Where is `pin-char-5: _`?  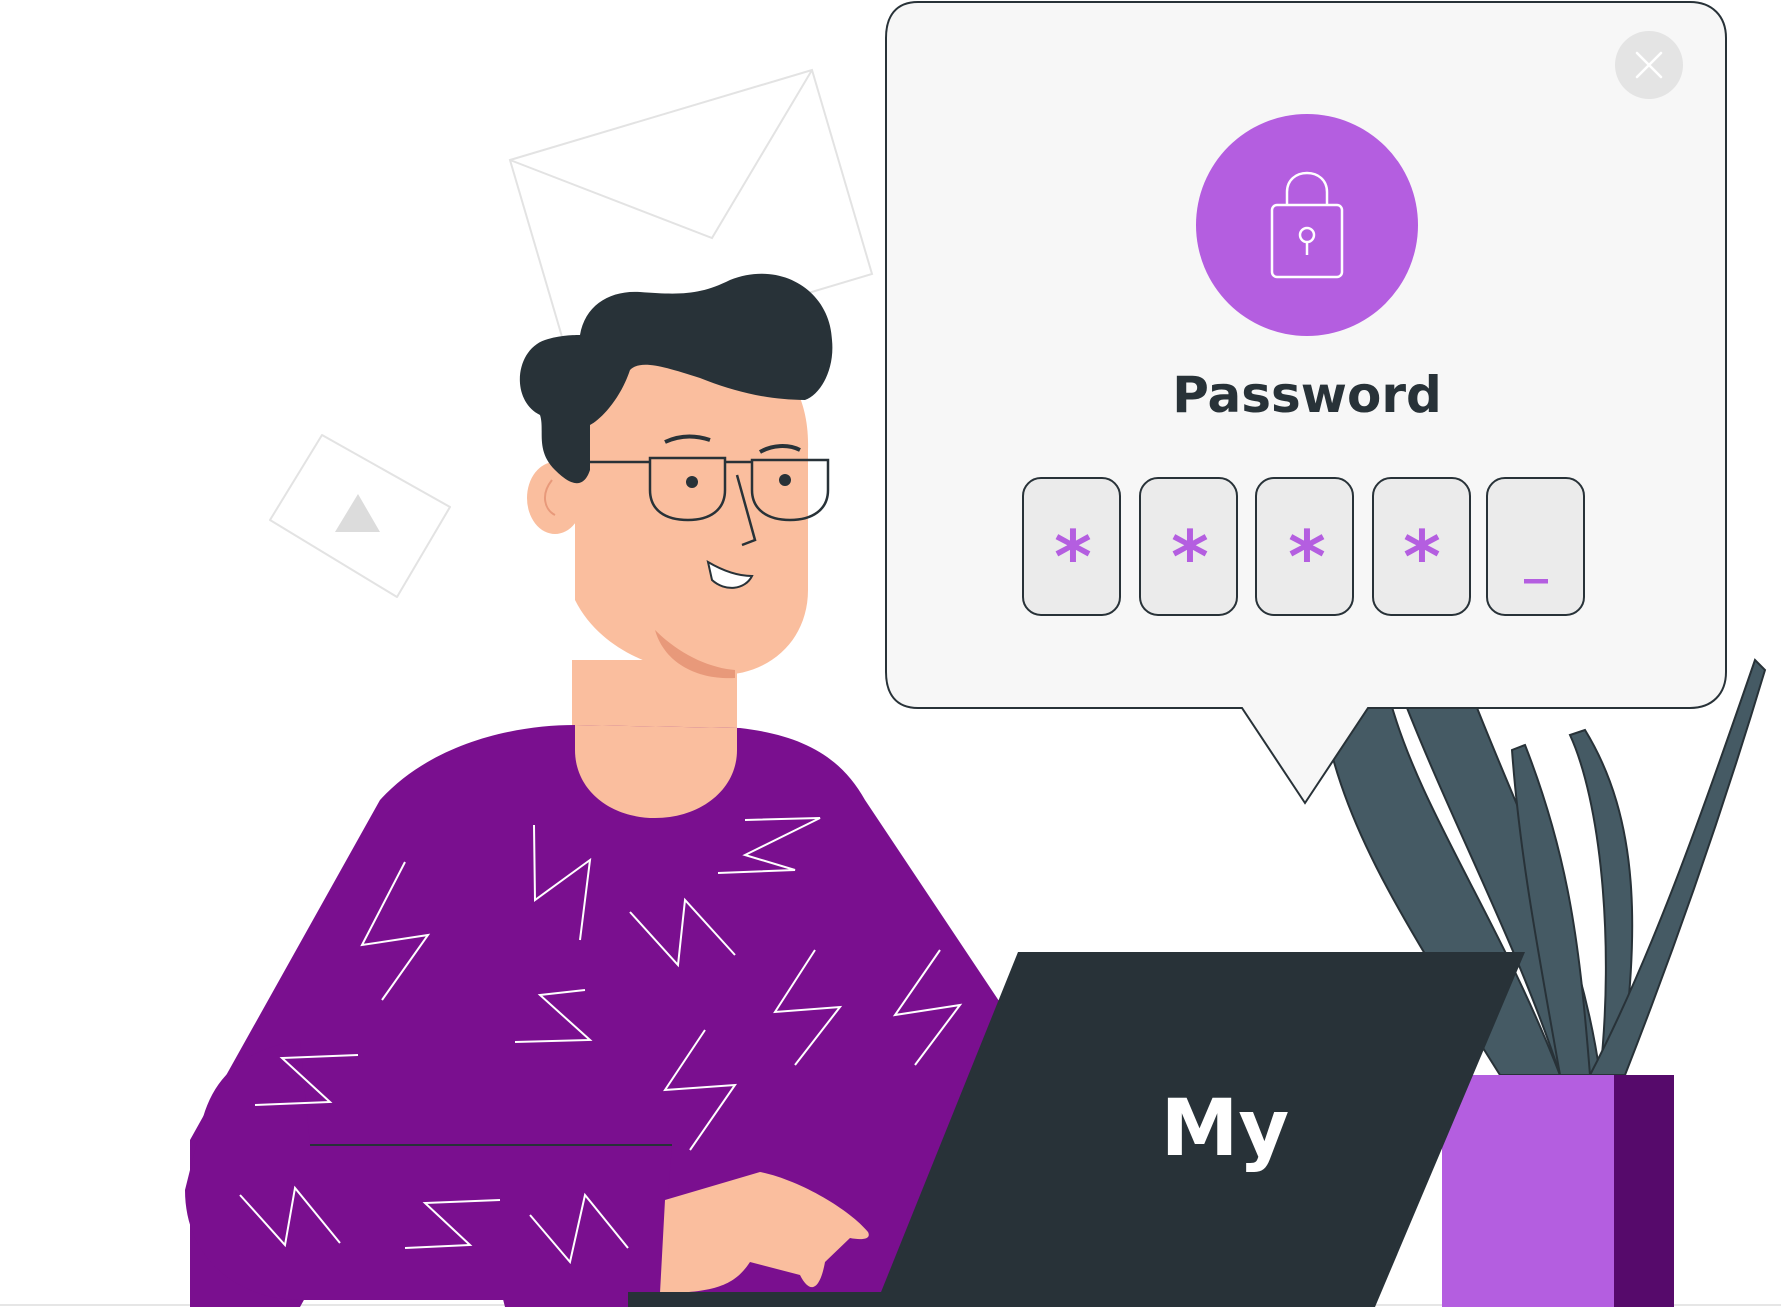 pin-char-5: _ is located at coordinates (1536, 556).